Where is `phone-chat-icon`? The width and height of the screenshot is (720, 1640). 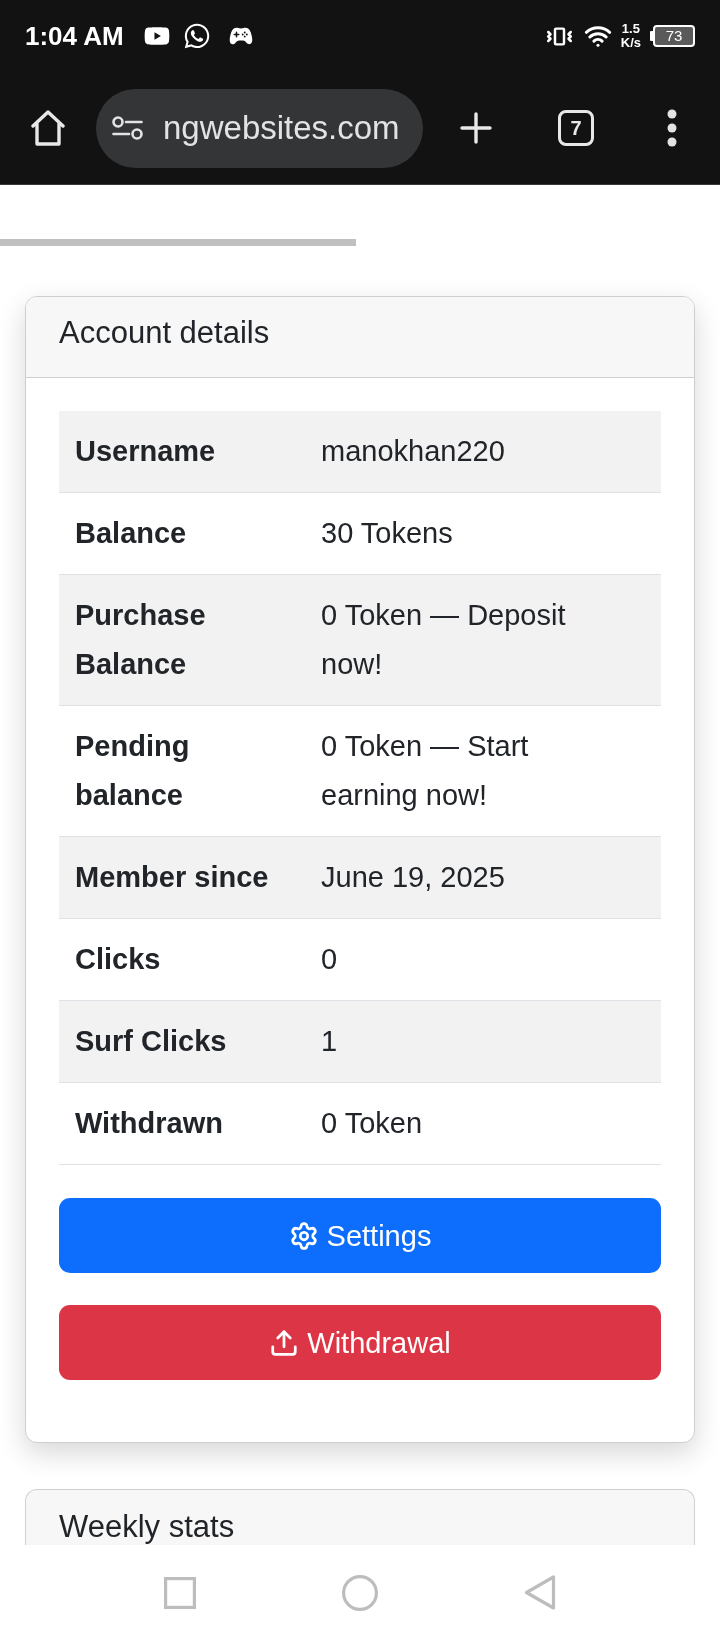 phone-chat-icon is located at coordinates (196, 36).